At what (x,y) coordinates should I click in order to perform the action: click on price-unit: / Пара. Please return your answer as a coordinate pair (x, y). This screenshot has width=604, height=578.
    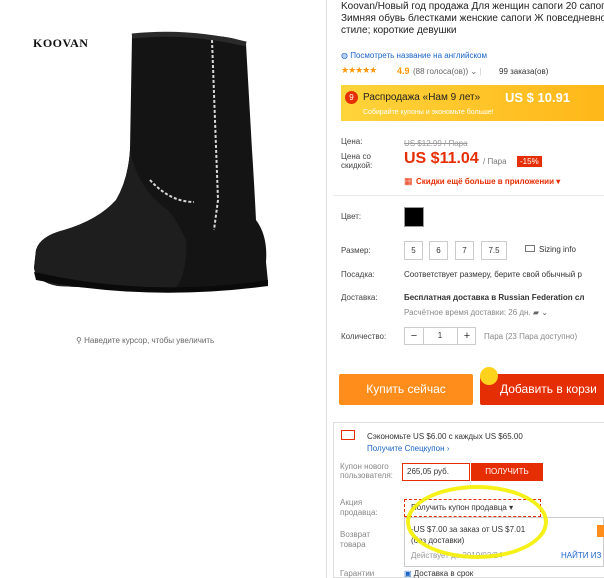
    Looking at the image, I should click on (495, 161).